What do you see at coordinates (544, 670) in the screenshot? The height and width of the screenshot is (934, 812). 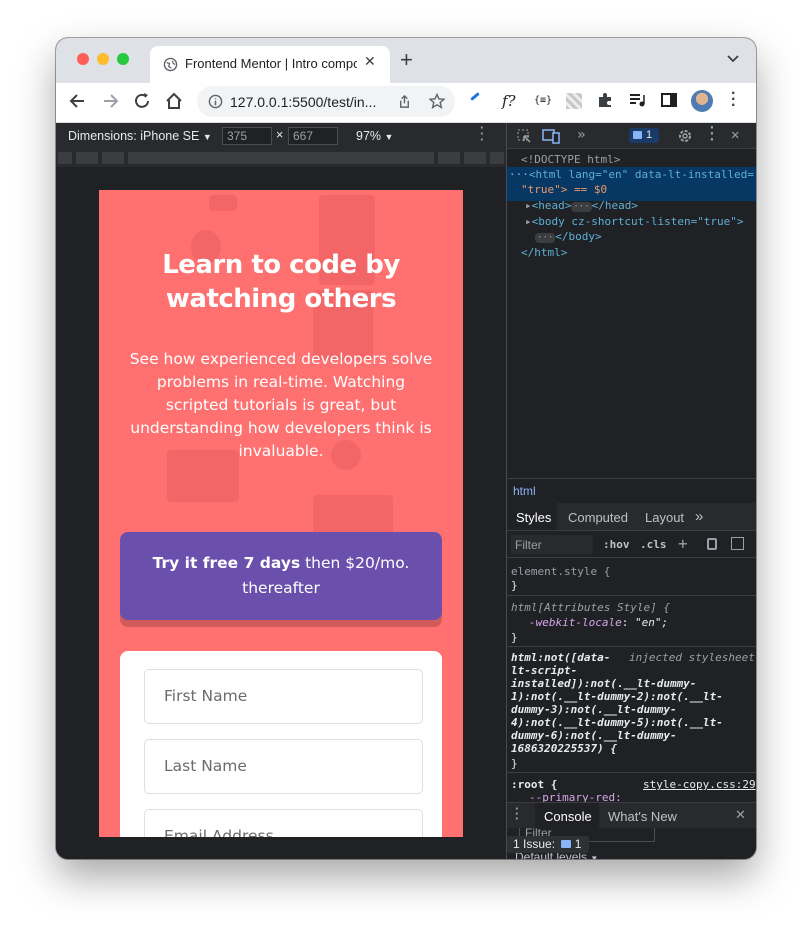 I see `injected-selector-2: lt-script-` at bounding box center [544, 670].